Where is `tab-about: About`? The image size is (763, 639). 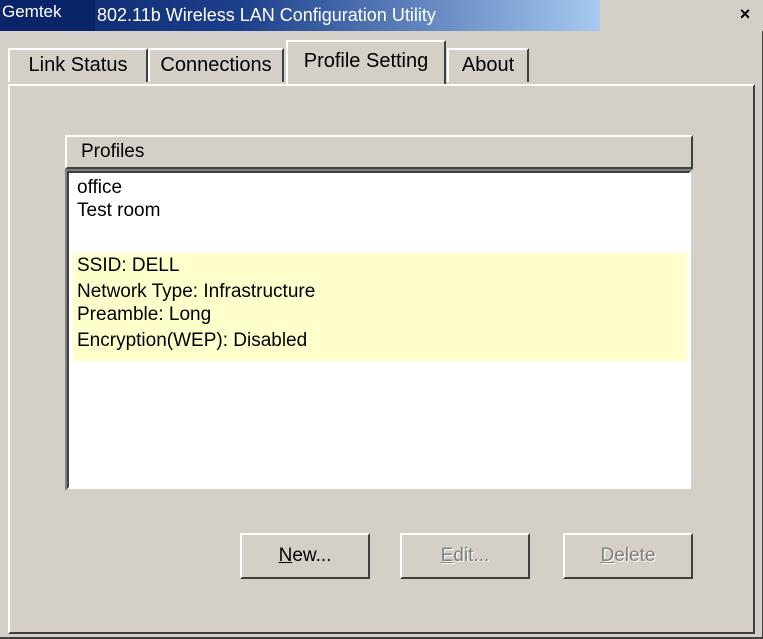 tab-about: About is located at coordinates (488, 65).